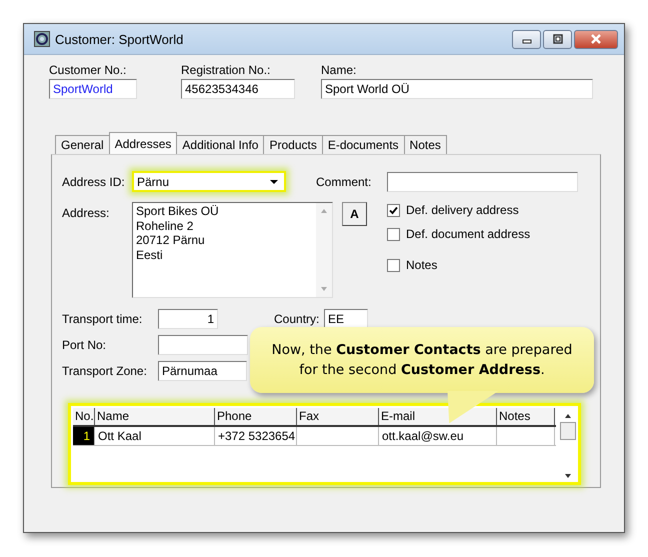  I want to click on field-label: Address:, so click(86, 213).